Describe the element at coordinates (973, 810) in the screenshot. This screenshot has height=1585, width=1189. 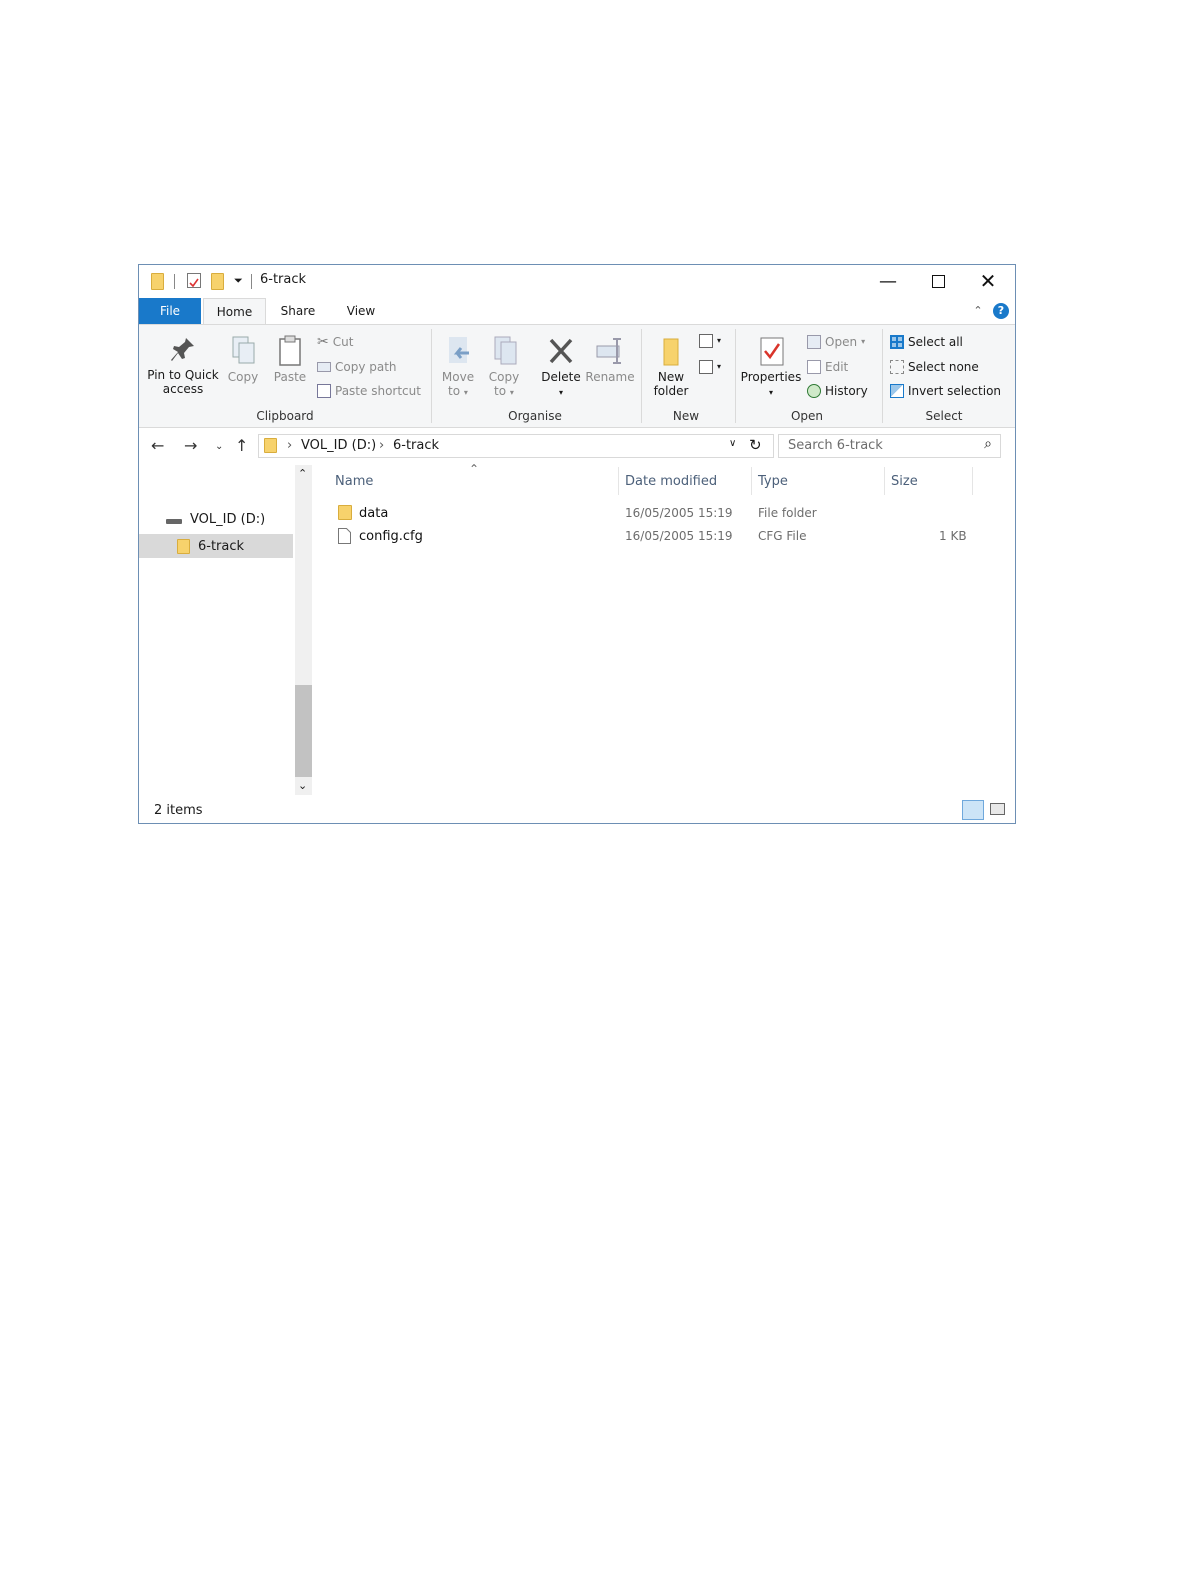
I see `details-view-icon` at that location.